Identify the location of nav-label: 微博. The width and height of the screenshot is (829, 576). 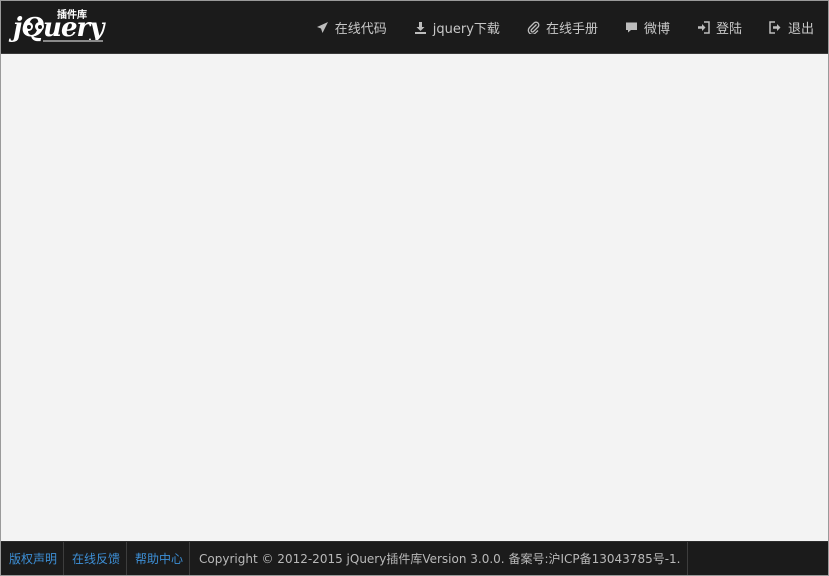
(656, 29).